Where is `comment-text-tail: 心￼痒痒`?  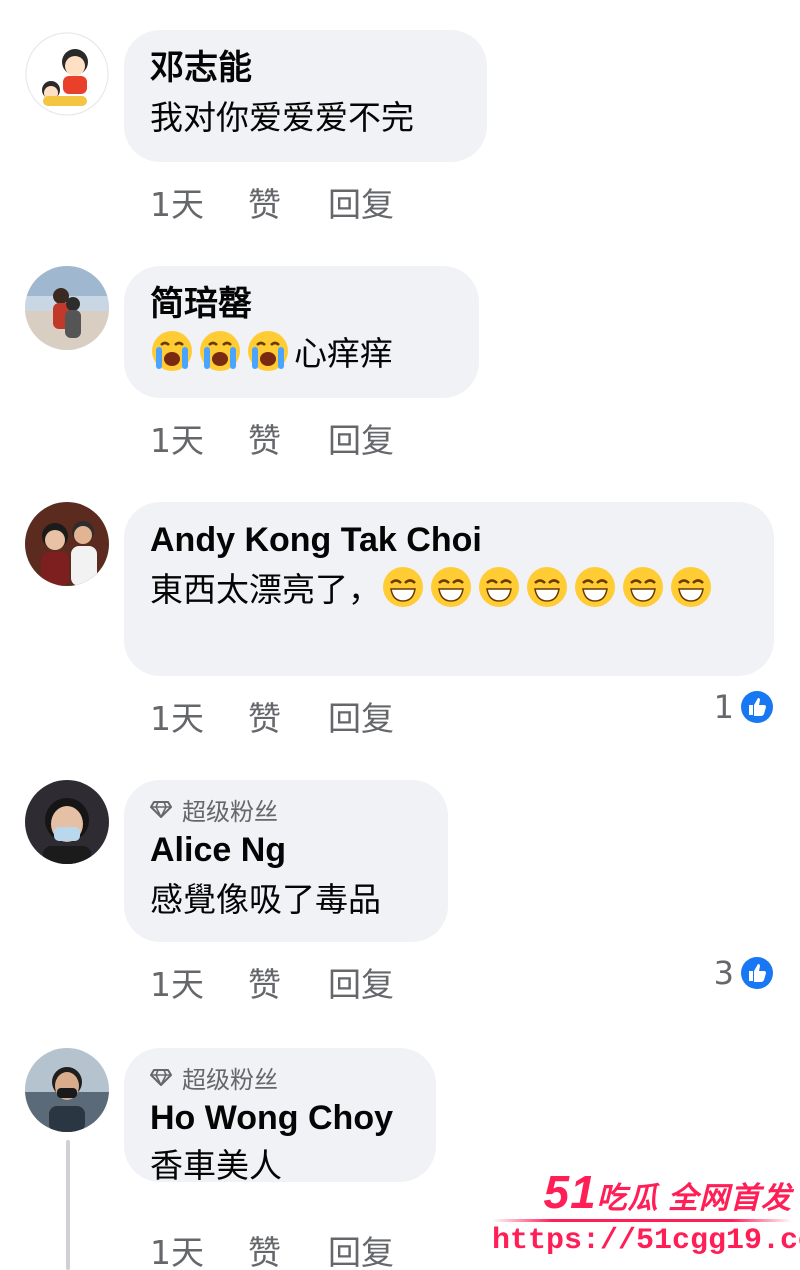 comment-text-tail: 心￼痒痒 is located at coordinates (343, 353).